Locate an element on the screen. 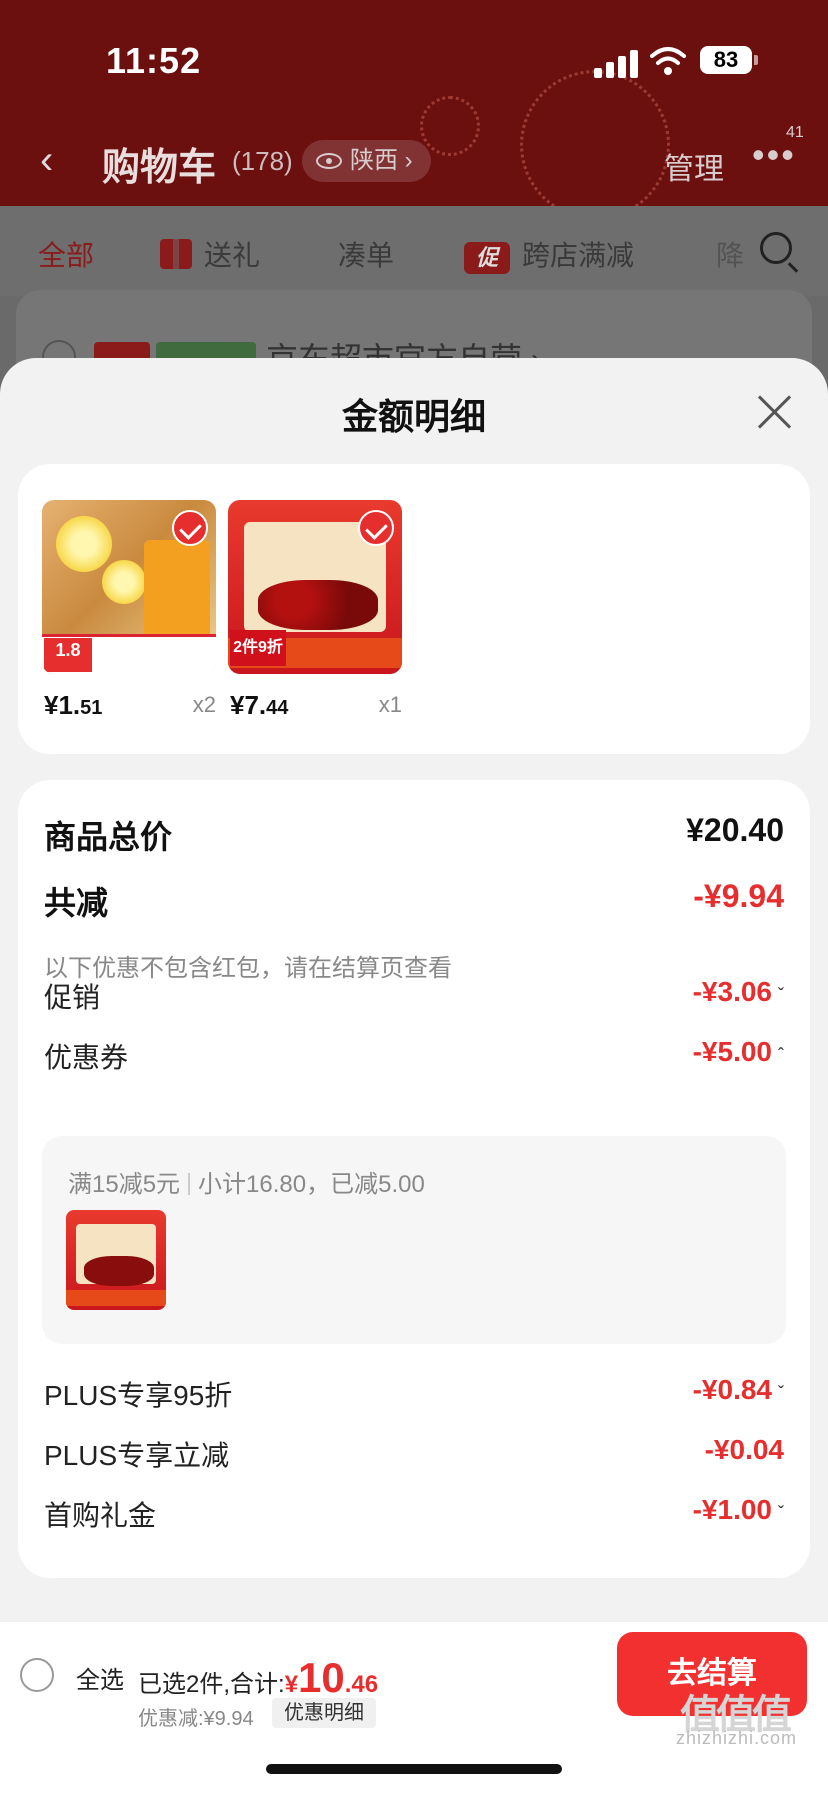 The width and height of the screenshot is (828, 1796). plus95-value-wrap: -¥0.84 ˇ is located at coordinates (738, 1390).